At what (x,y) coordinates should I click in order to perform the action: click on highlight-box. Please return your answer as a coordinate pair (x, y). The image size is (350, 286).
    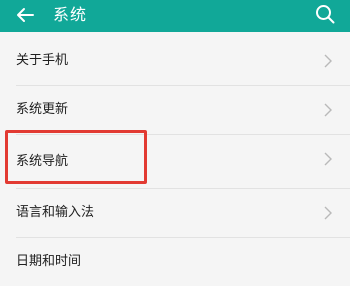
    Looking at the image, I should click on (76, 157).